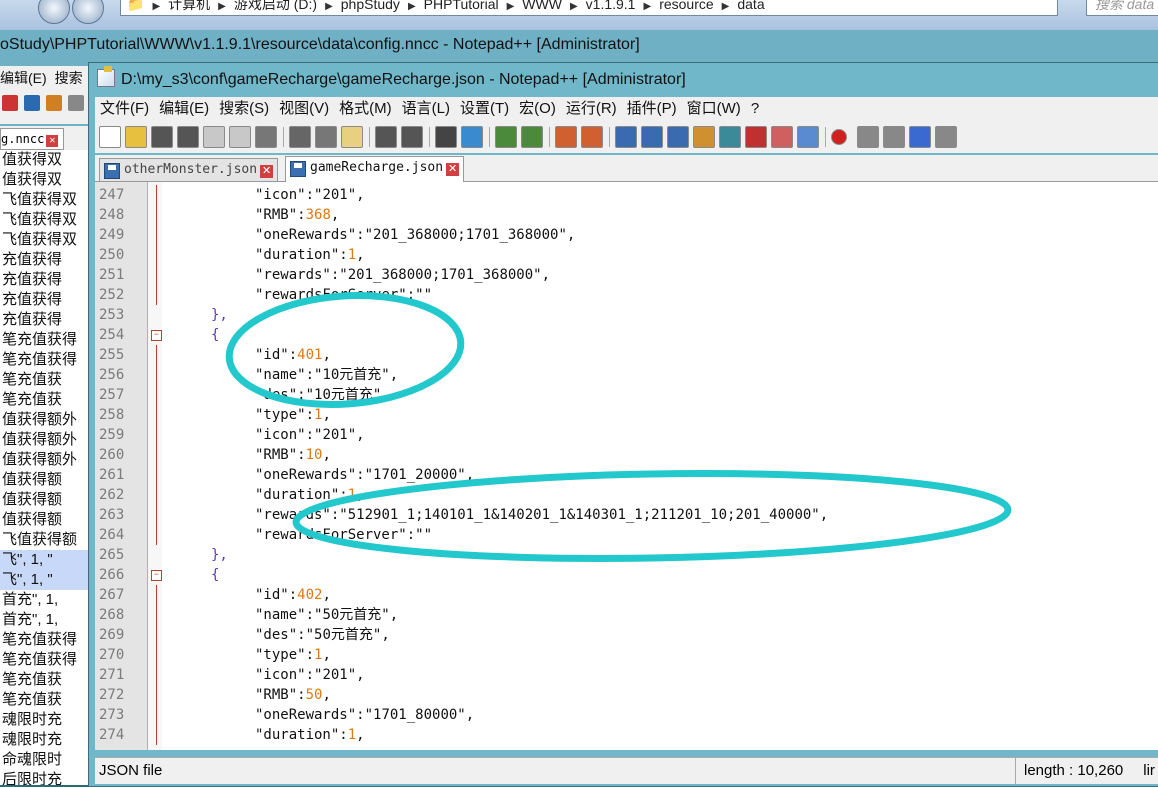  Describe the element at coordinates (345, 350) in the screenshot. I see `annotation-ellipse-id` at that location.